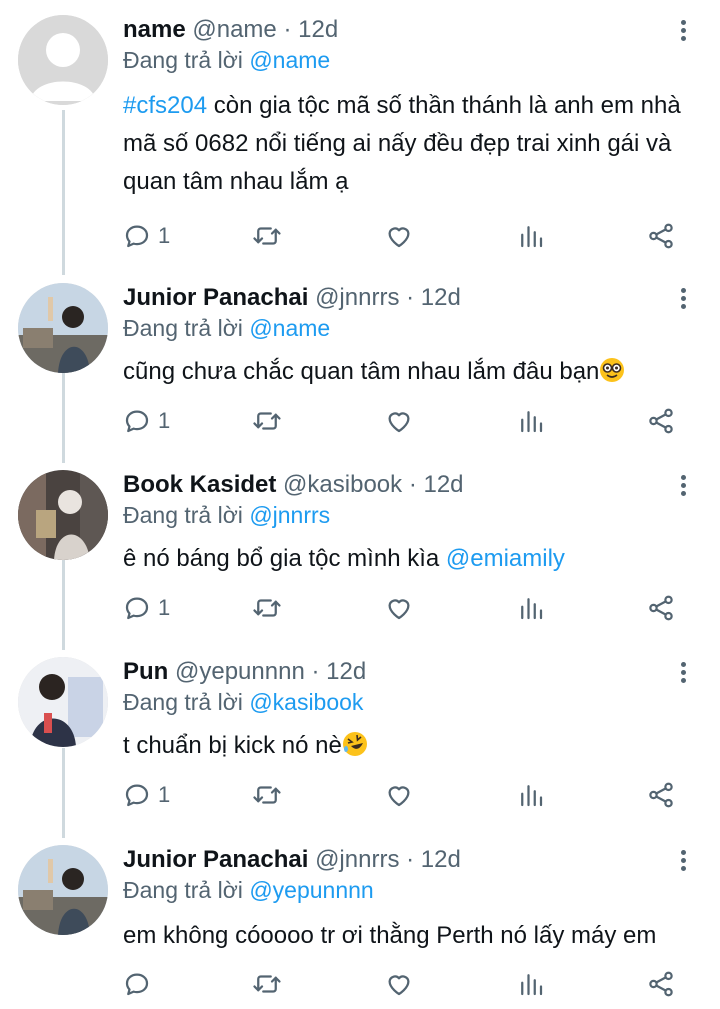 This screenshot has height=1009, width=720. I want to click on reply-to-mention: @jnnrrs, so click(289, 515).